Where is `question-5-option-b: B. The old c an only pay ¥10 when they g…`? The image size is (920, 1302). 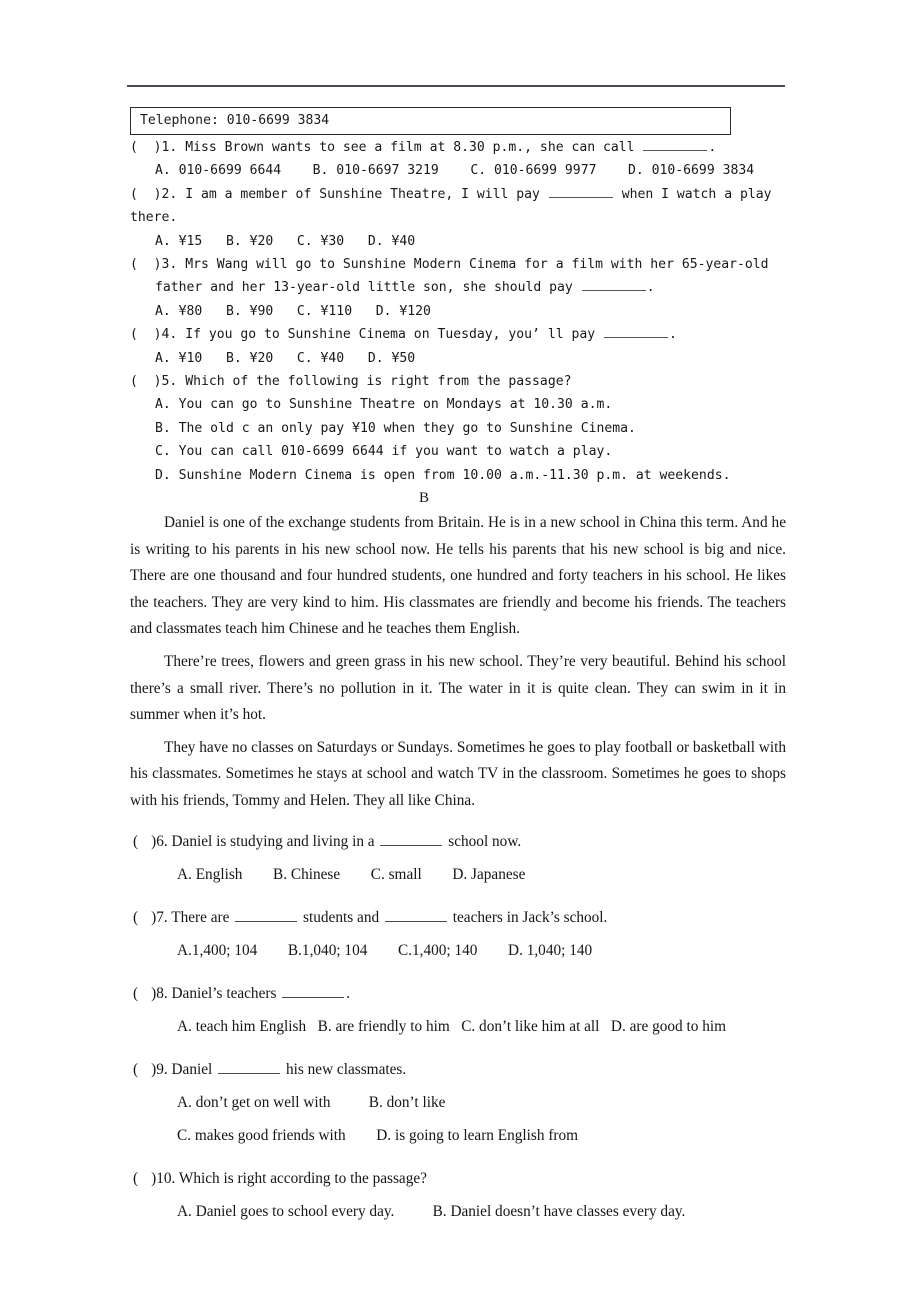
question-5-option-b: B. The old c an only pay ¥10 when they g… is located at coordinates (458, 428).